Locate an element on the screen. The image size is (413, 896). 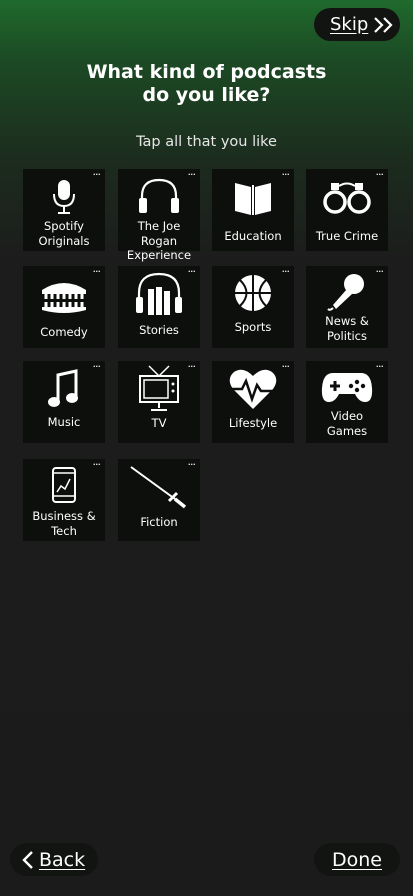
category-label: True Crime is located at coordinates (347, 236).